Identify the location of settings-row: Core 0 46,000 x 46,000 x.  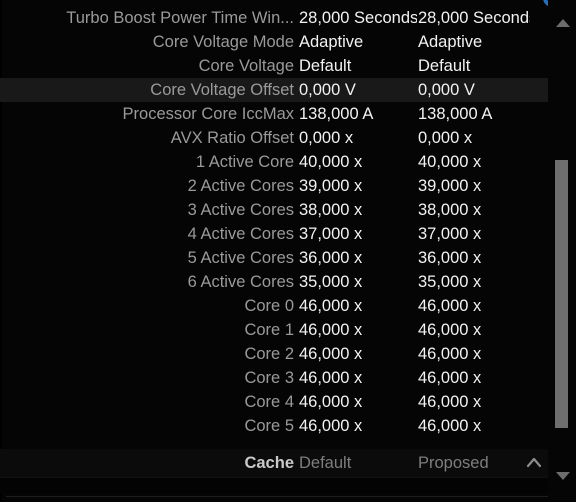
(274, 306).